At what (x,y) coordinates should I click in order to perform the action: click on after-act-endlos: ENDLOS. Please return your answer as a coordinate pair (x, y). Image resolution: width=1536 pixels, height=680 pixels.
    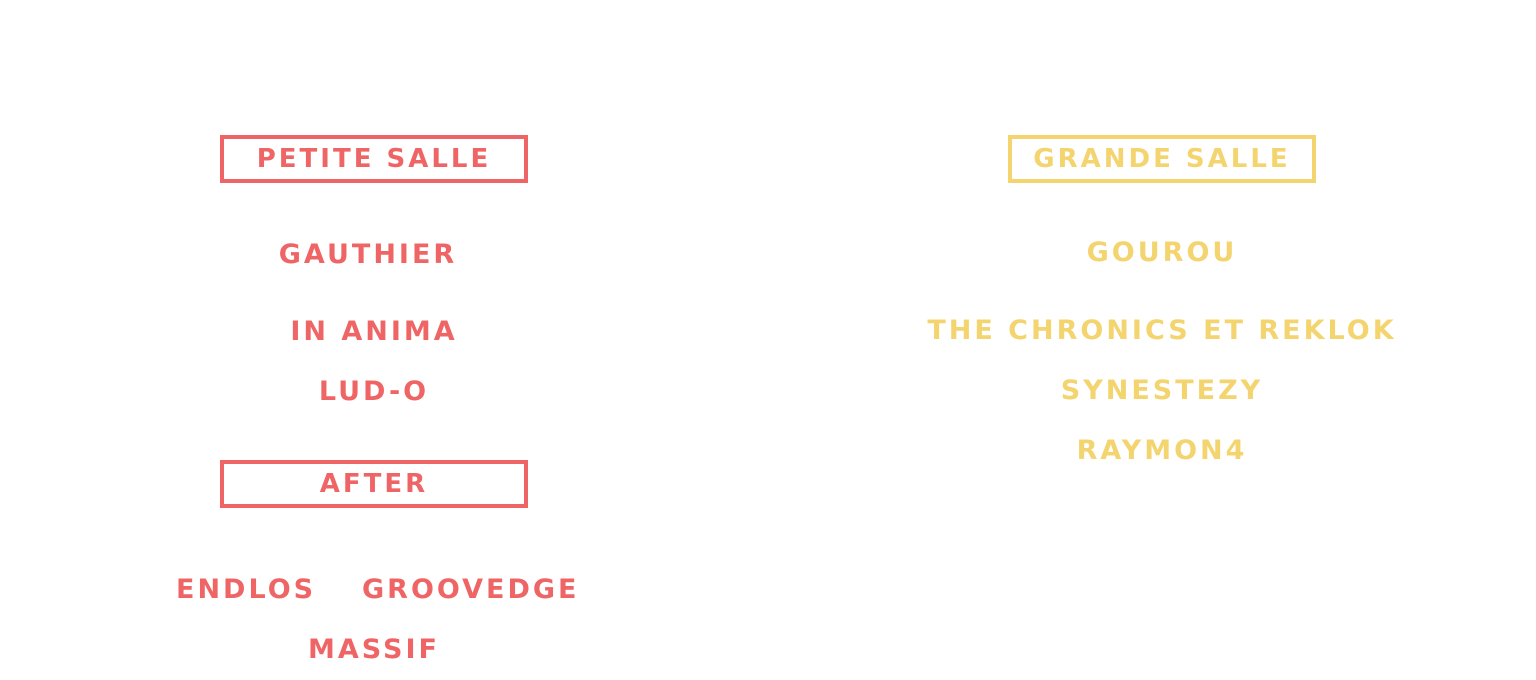
    Looking at the image, I should click on (246, 589).